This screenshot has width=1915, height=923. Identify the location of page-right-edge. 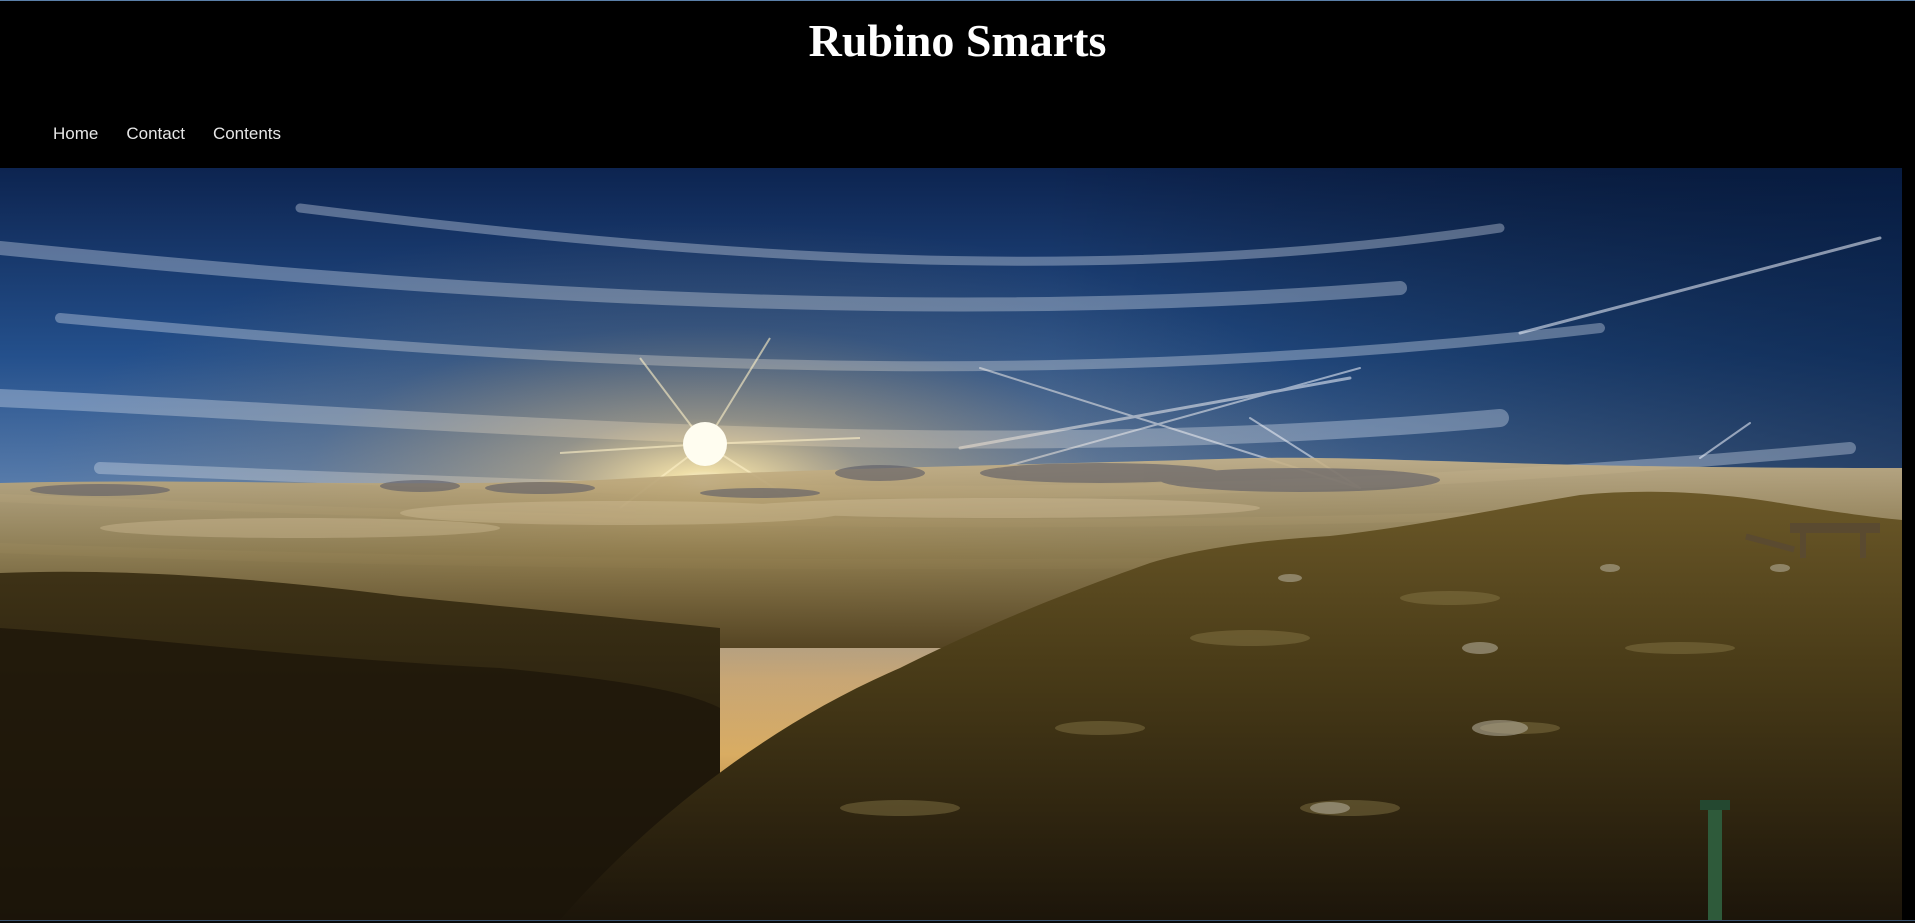
(1908, 545).